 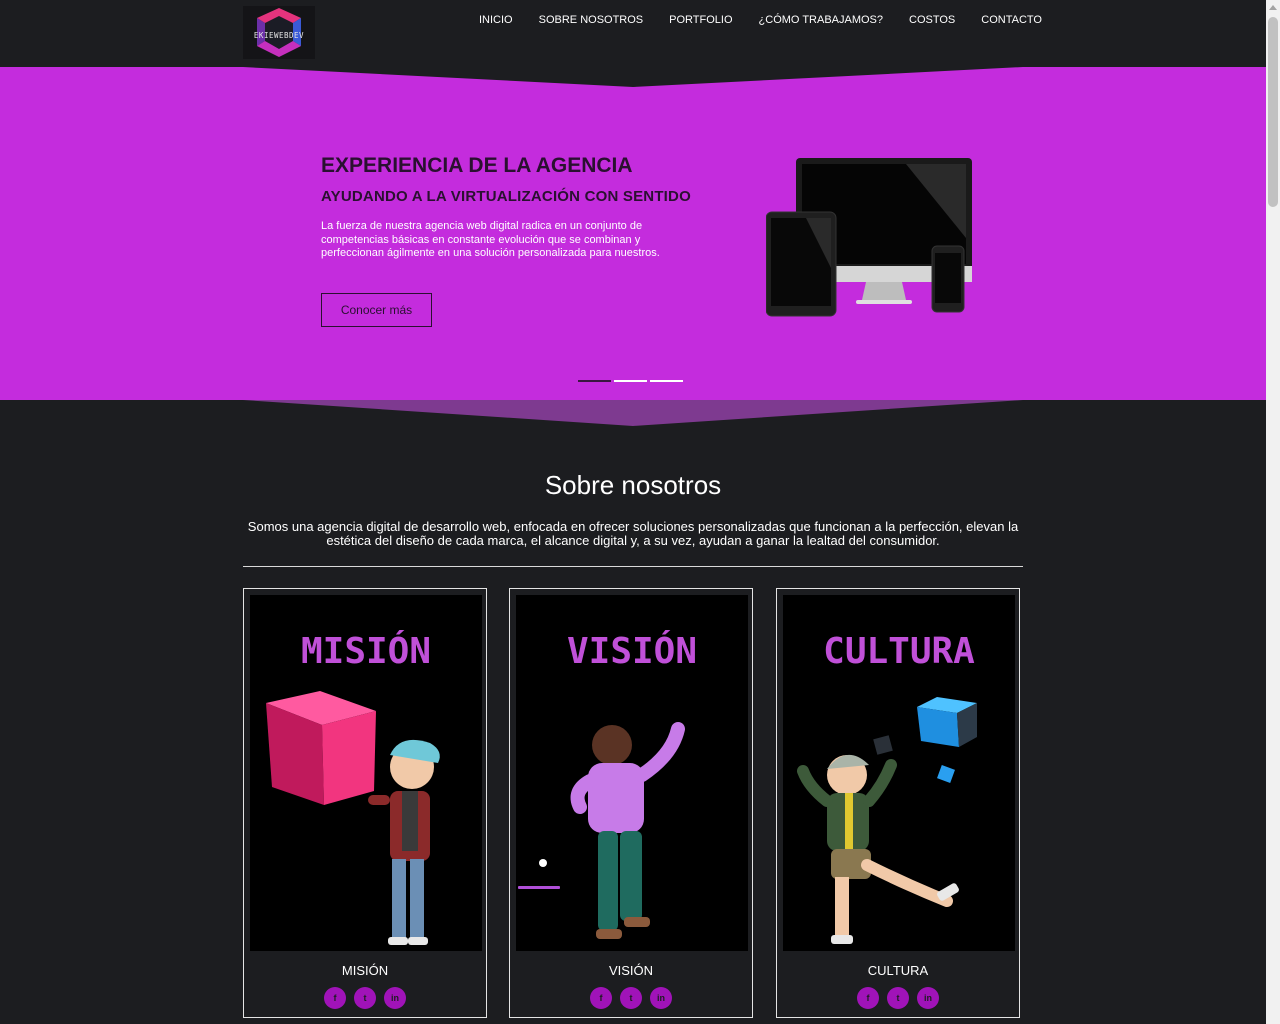 What do you see at coordinates (591, 20) in the screenshot?
I see `nav-item-sobre-nosotros: SOBRE NOSOTROS` at bounding box center [591, 20].